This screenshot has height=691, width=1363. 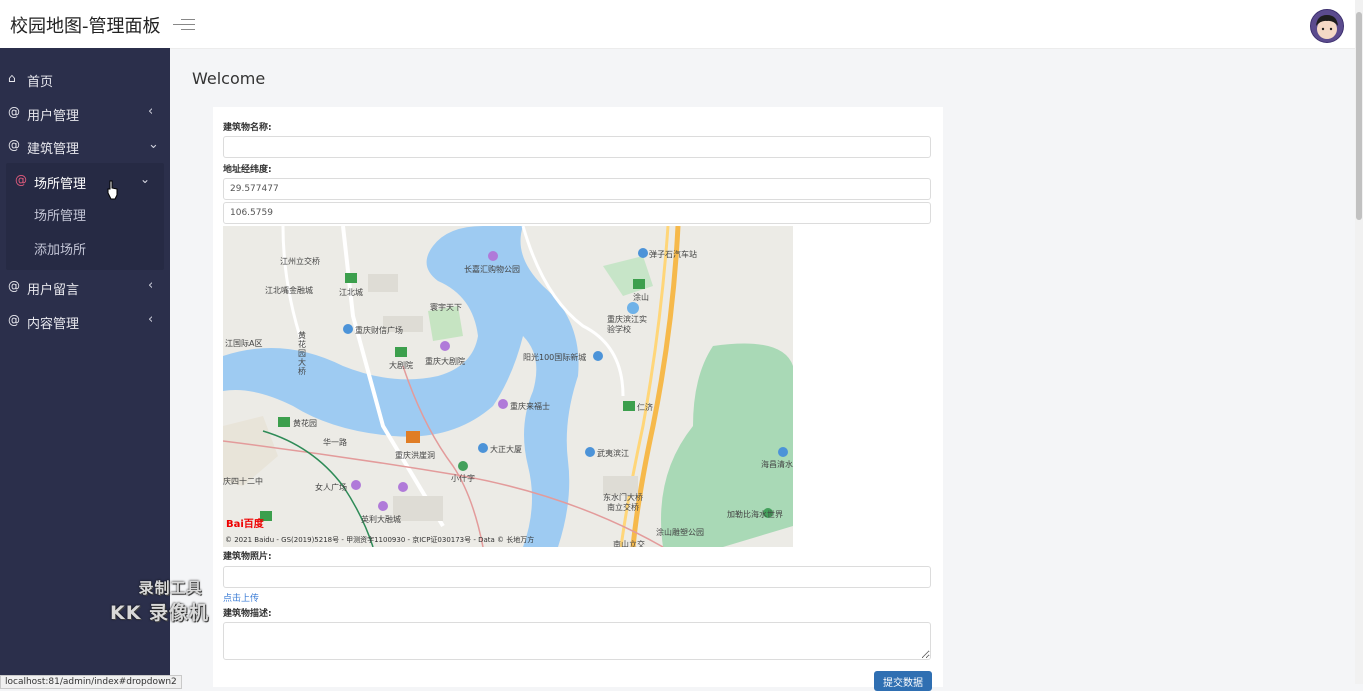 I want to click on longitude-input, so click(x=577, y=213).